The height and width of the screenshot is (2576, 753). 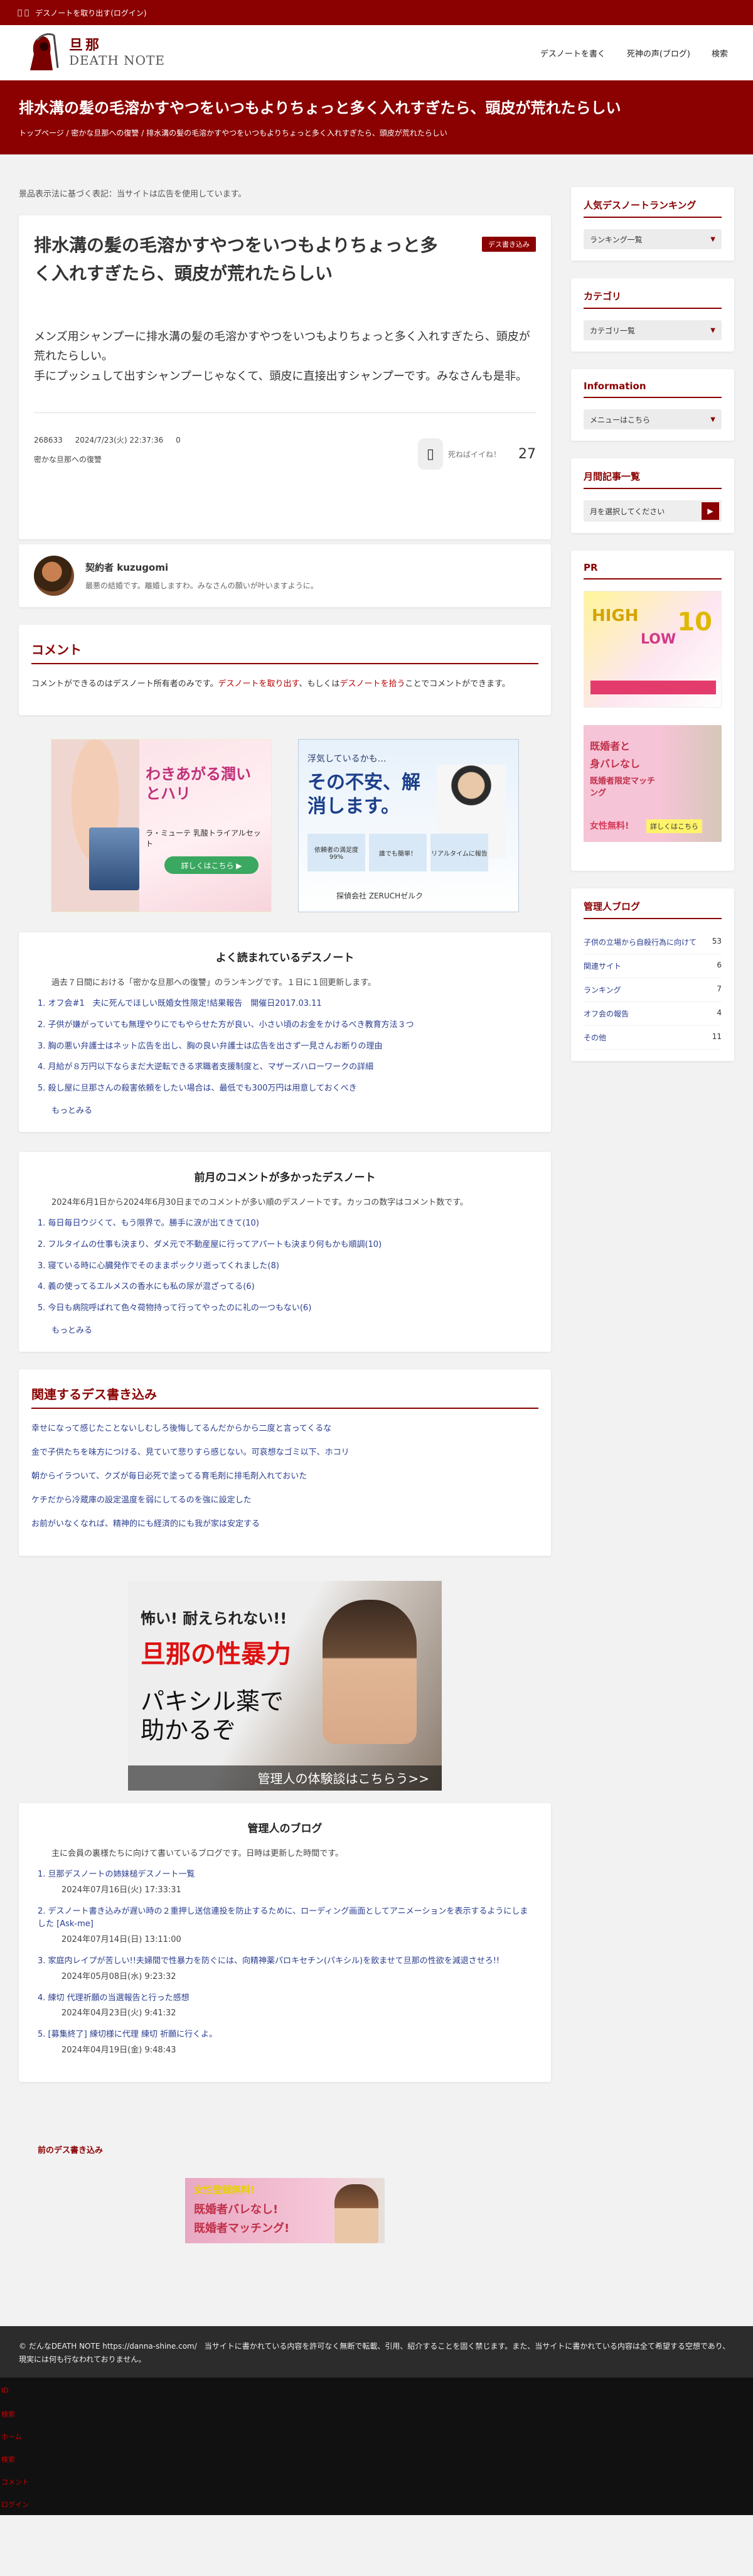 I want to click on blog-category-row: ランキング 7, so click(x=653, y=990).